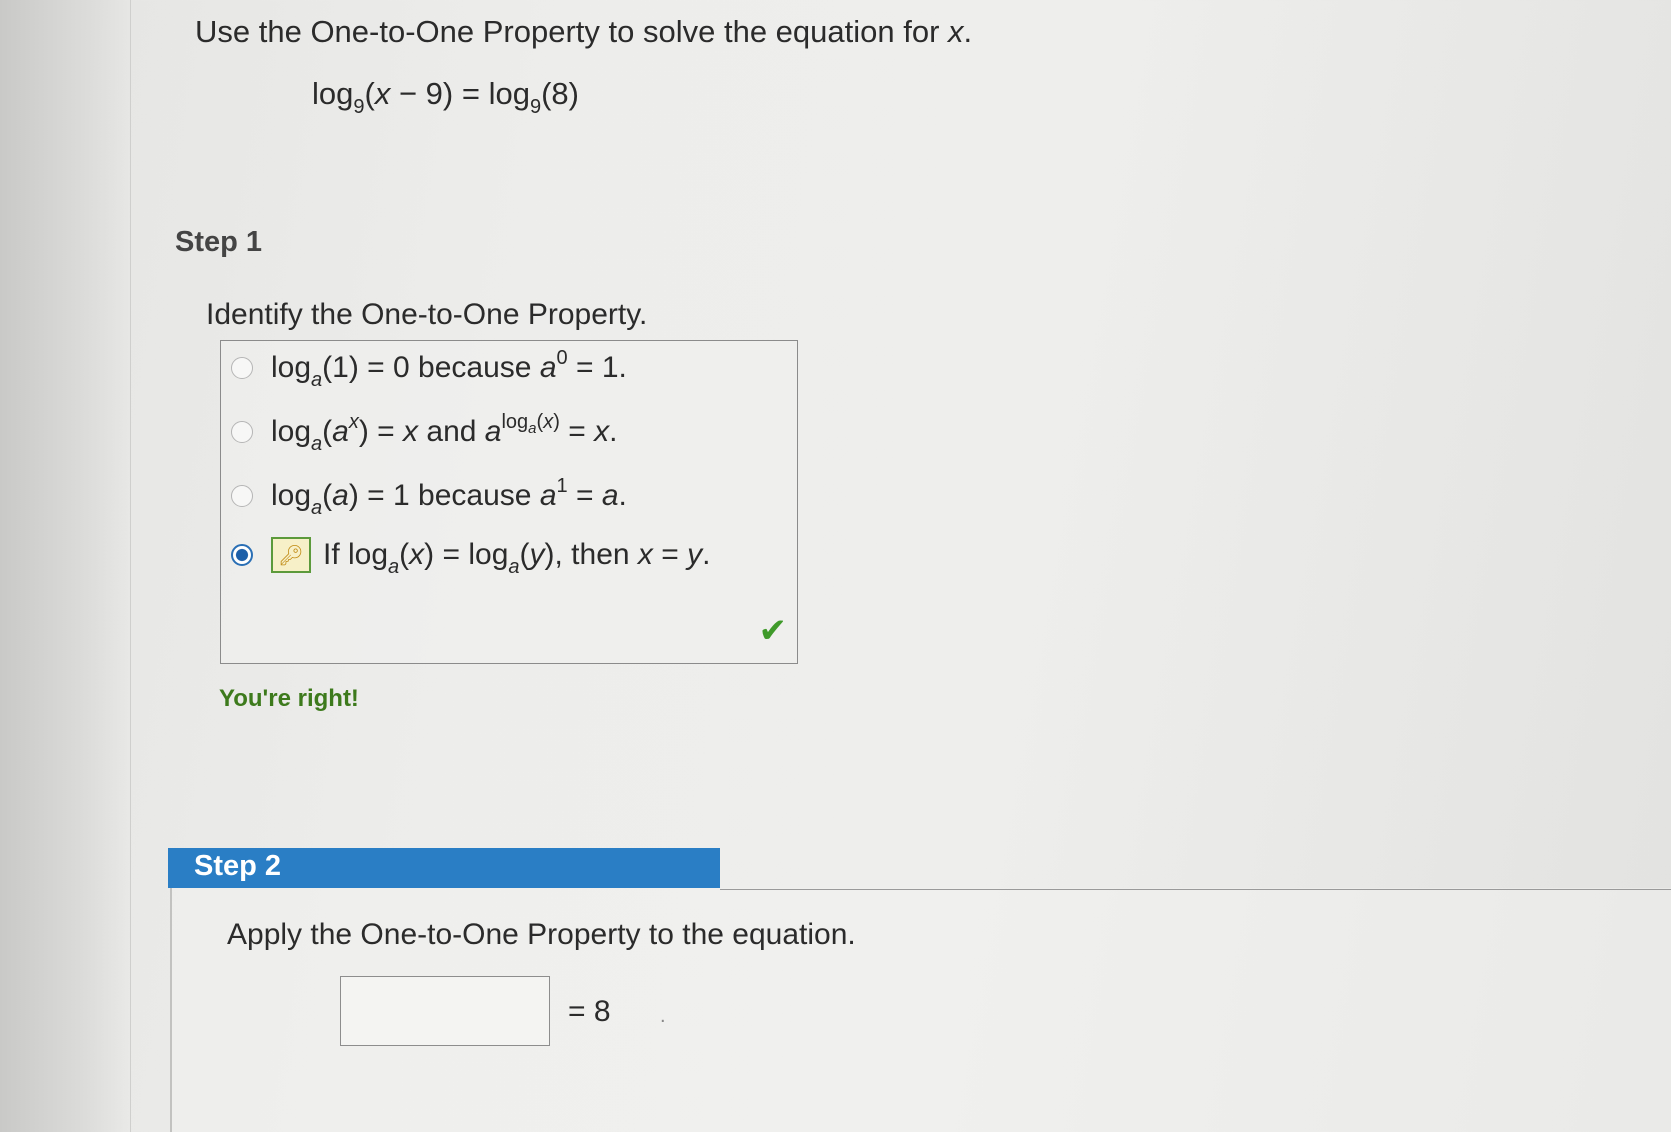 The height and width of the screenshot is (1132, 1671). Describe the element at coordinates (242, 368) in the screenshot. I see `option-1-radio` at that location.